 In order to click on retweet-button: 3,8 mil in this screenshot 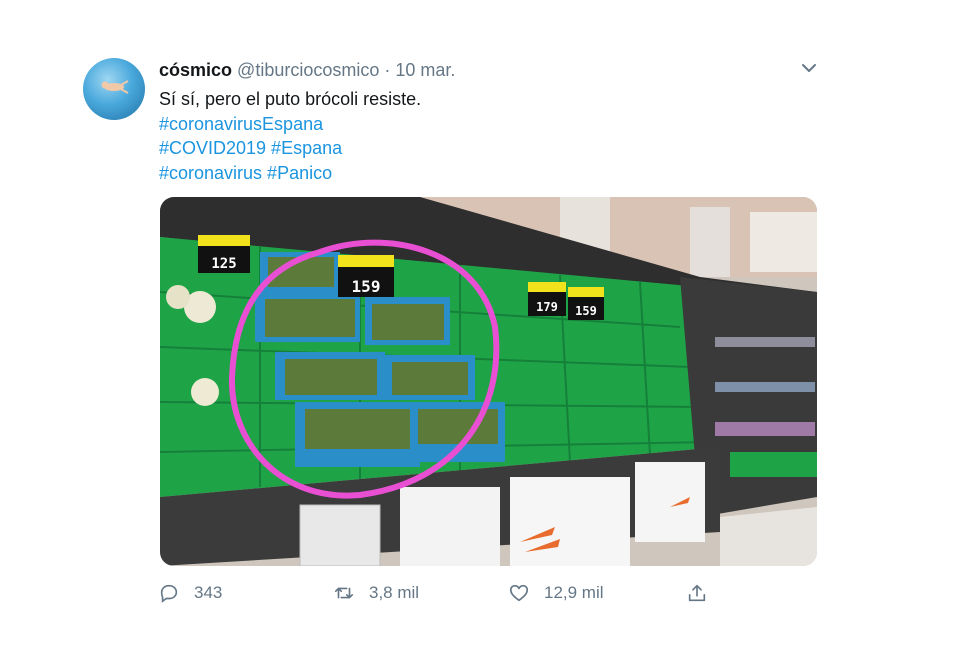, I will do `click(376, 593)`.